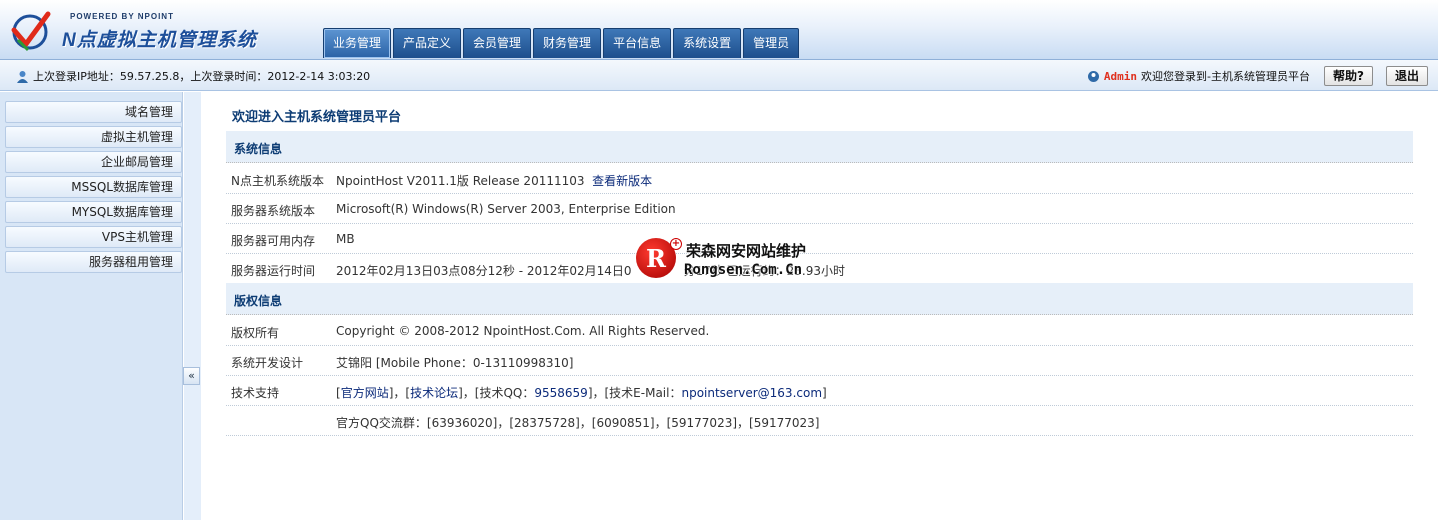  Describe the element at coordinates (267, 363) in the screenshot. I see `row-label: 系统开发设计` at that location.